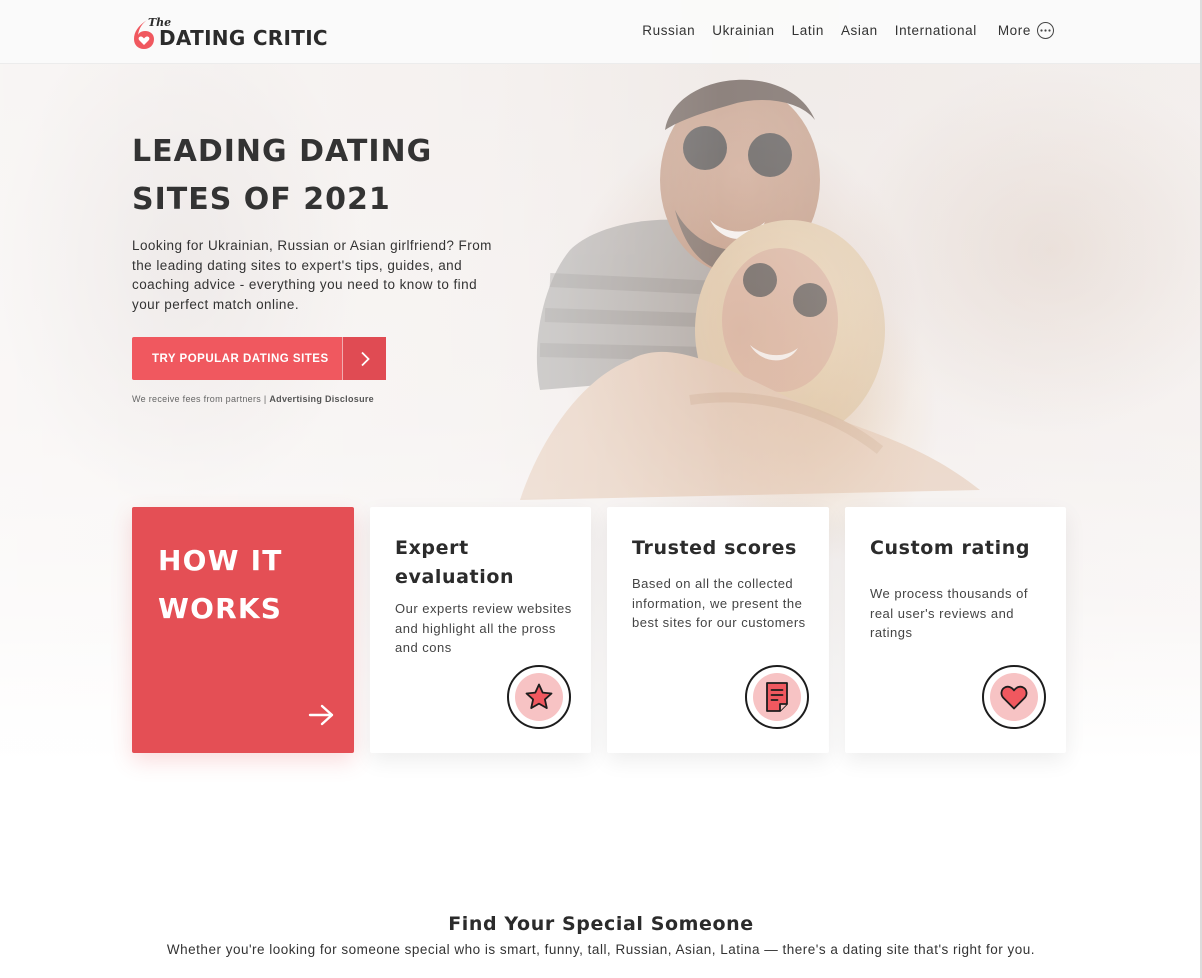 The width and height of the screenshot is (1202, 978). I want to click on nav-more-button: More, so click(1026, 30).